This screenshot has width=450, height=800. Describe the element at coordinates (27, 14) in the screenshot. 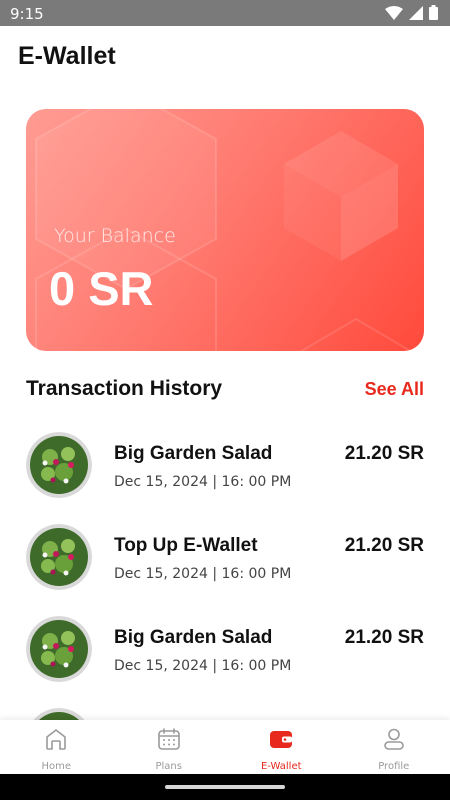

I see `status-time: 9:15` at that location.